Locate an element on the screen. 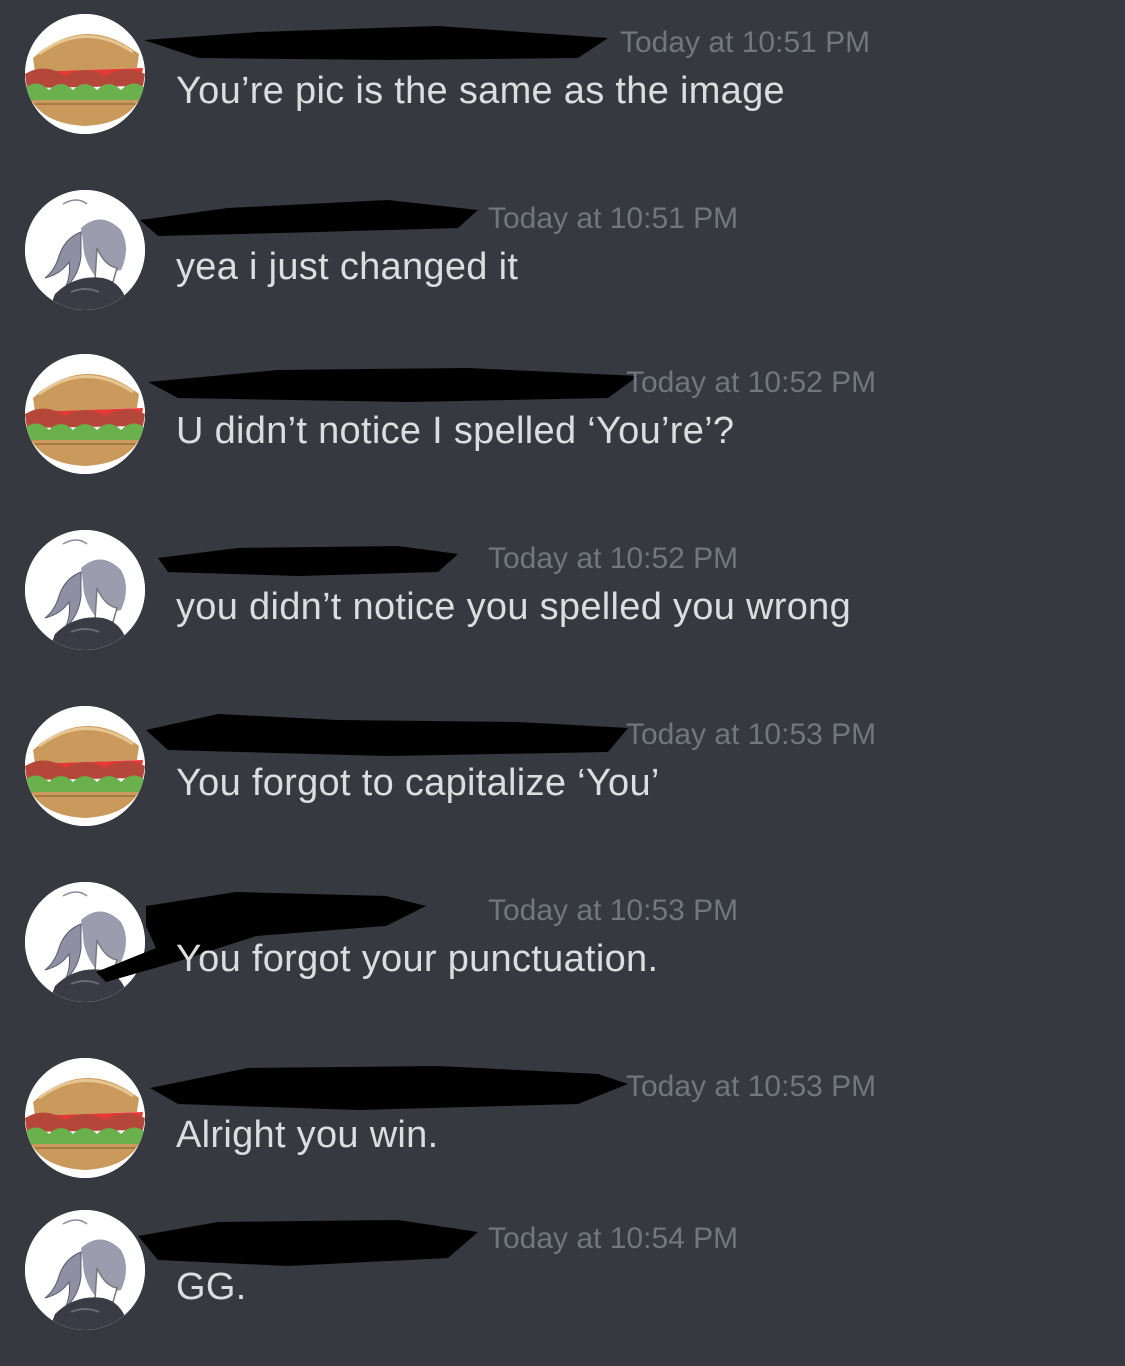  message-content: yea i just changed it is located at coordinates (347, 267).